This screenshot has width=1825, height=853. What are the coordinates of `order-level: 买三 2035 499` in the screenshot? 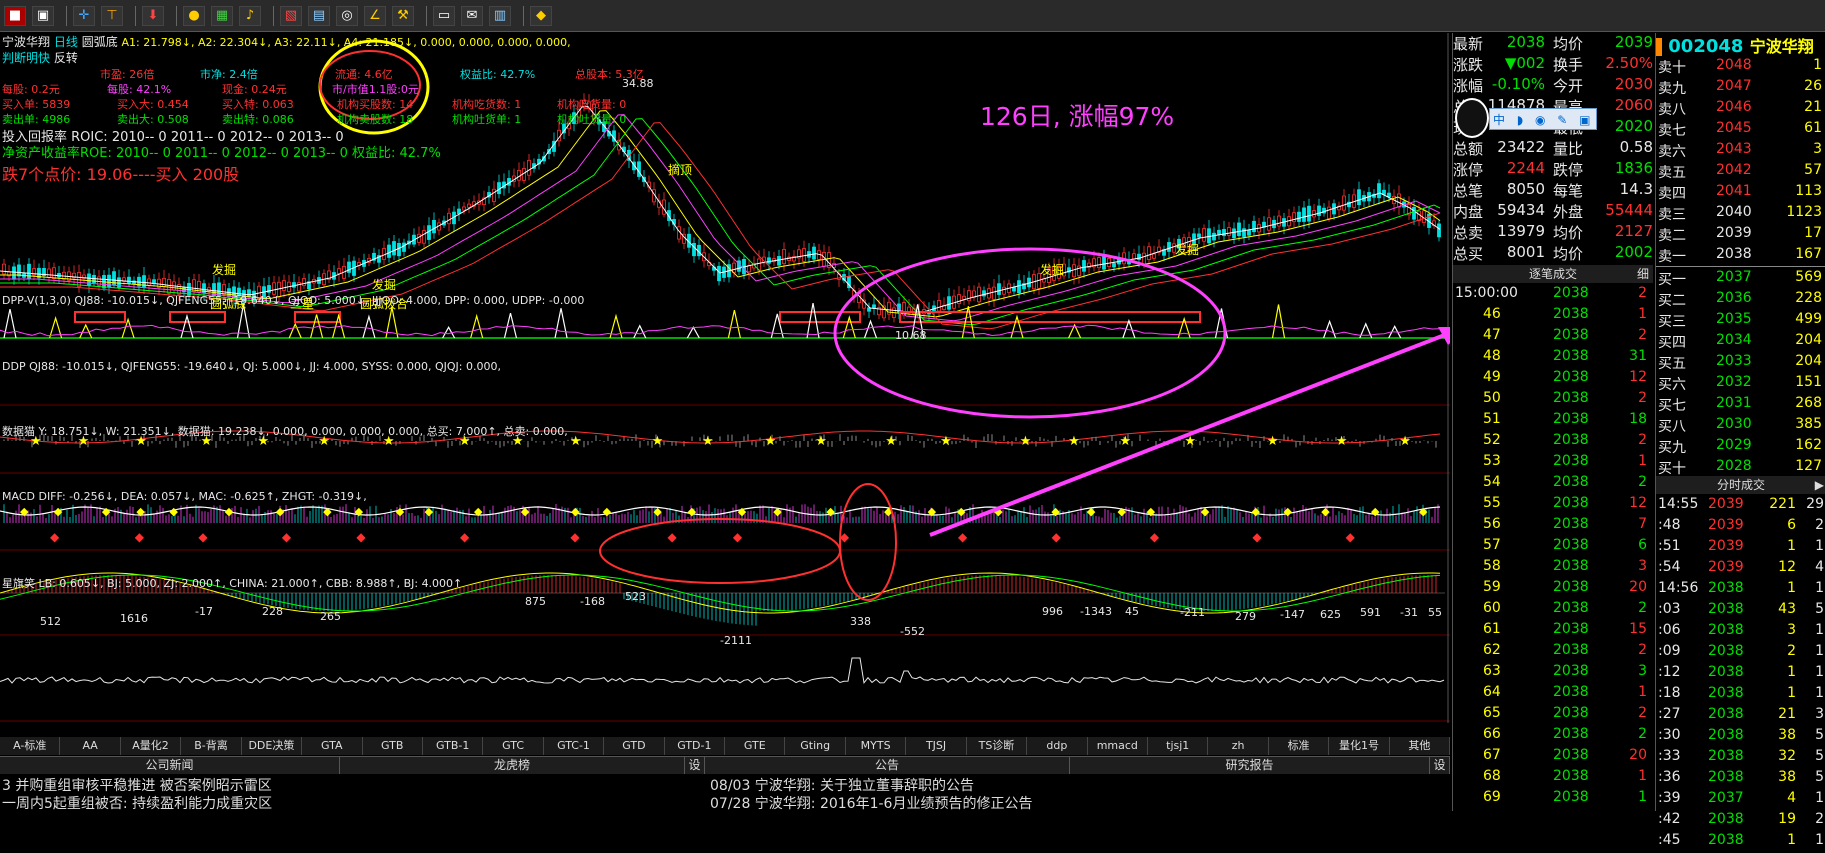 It's located at (1740, 321).